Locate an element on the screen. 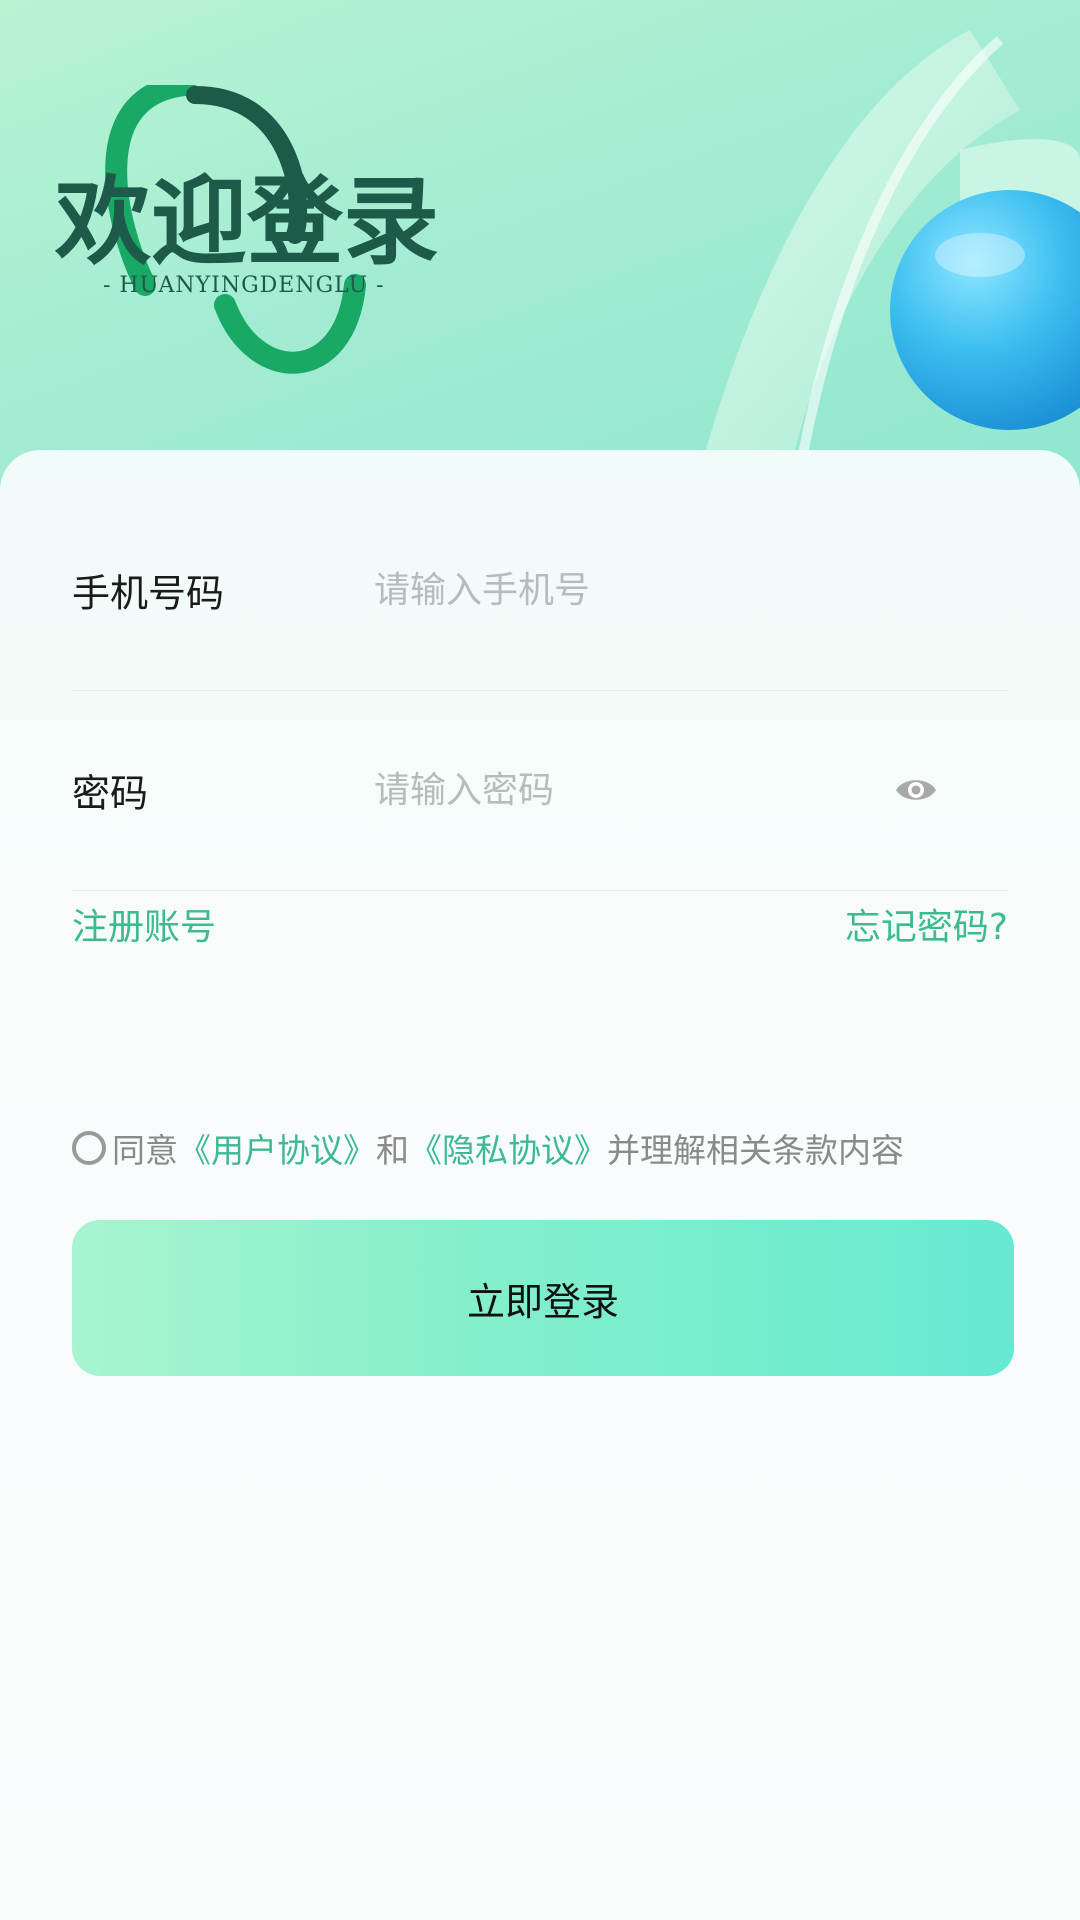  phone-label: 手机号码 is located at coordinates (148, 593).